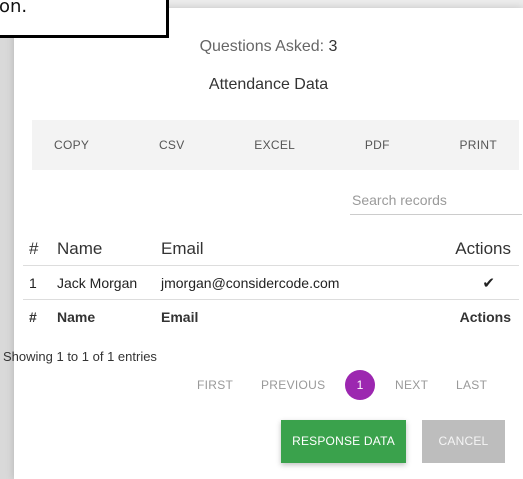 This screenshot has height=479, width=523. What do you see at coordinates (496, 283) in the screenshot?
I see `check-icon: ✔` at bounding box center [496, 283].